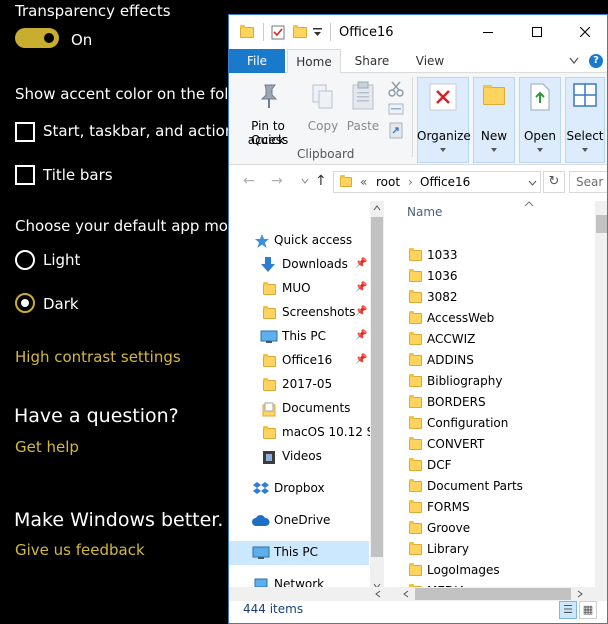 The width and height of the screenshot is (608, 624). Describe the element at coordinates (443, 97) in the screenshot. I see `delete-x-icon` at that location.